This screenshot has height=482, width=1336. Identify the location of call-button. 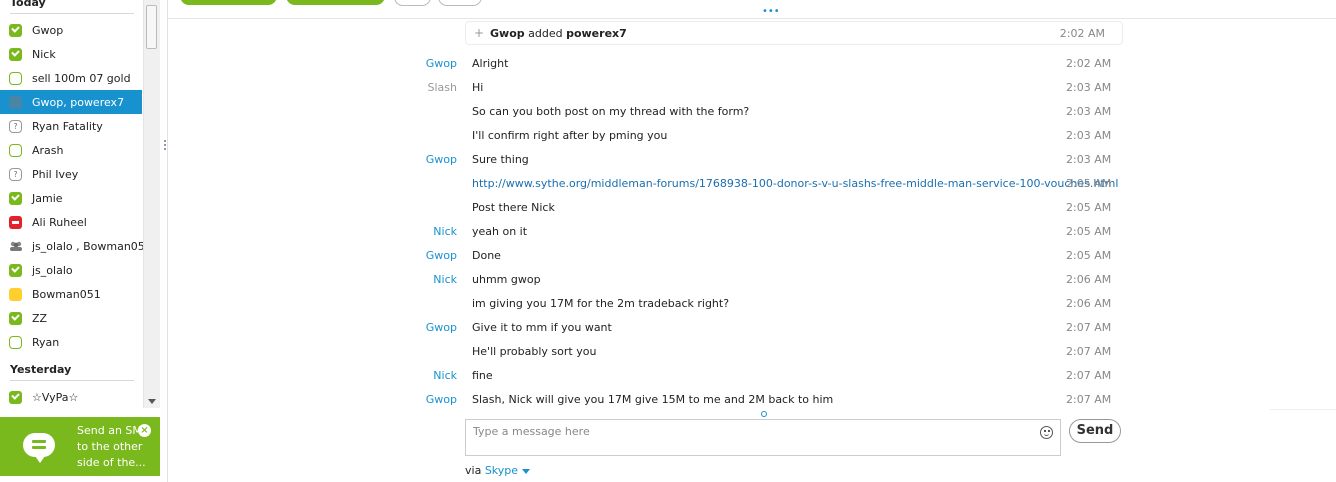
(228, 2).